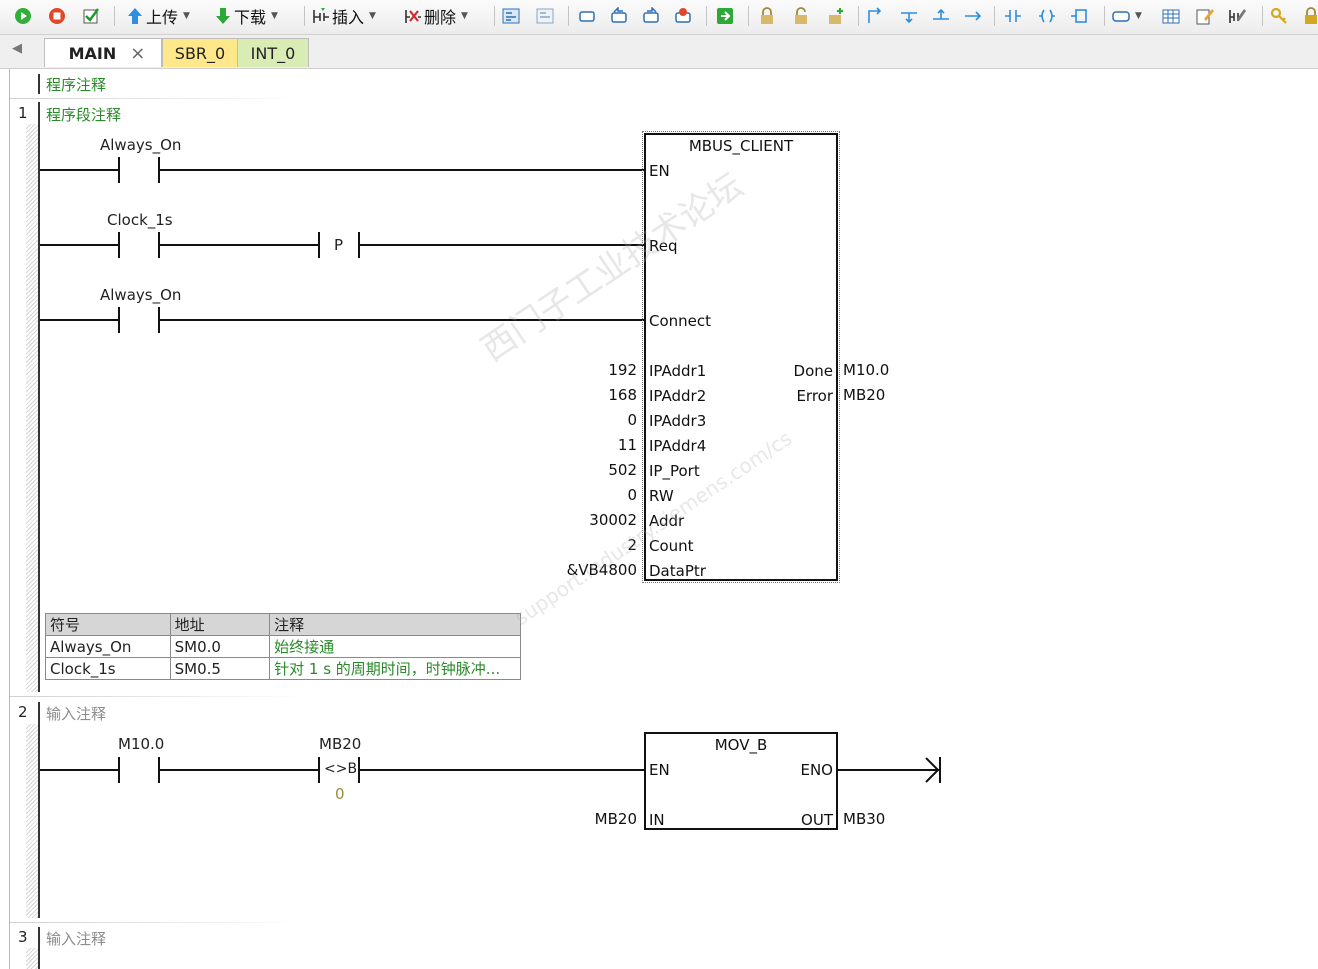  What do you see at coordinates (683, 16) in the screenshot?
I see `clear-block-button` at bounding box center [683, 16].